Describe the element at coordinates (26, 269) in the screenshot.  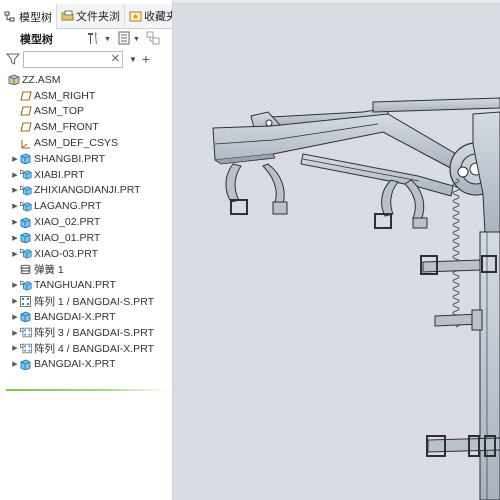
I see `spring-icon` at that location.